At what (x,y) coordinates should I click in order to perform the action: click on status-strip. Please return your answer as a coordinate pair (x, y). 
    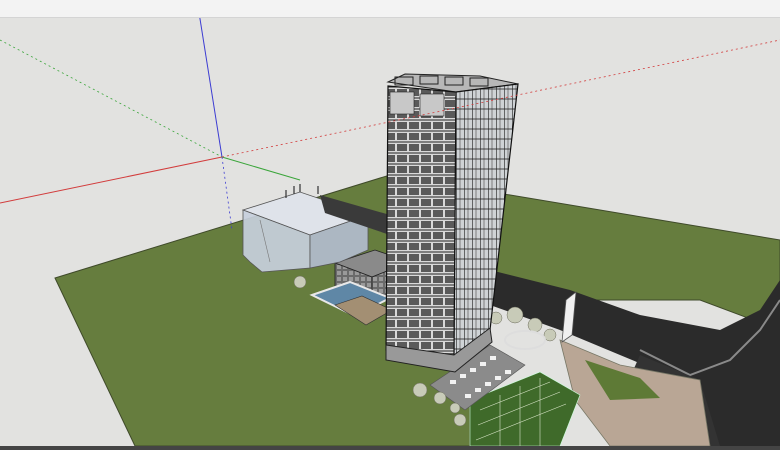
    Looking at the image, I should click on (390, 448).